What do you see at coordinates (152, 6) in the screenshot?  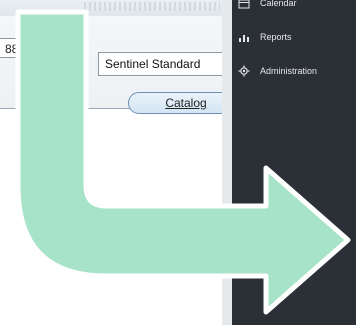 I see `dotted-header-pattern` at bounding box center [152, 6].